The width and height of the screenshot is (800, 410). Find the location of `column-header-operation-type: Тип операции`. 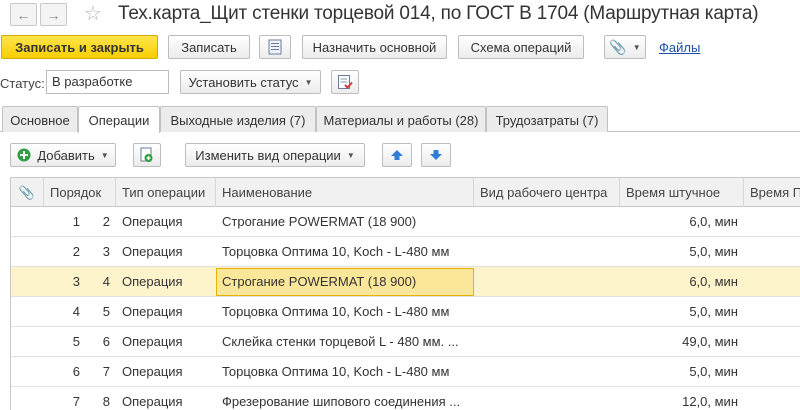

column-header-operation-type: Тип операции is located at coordinates (166, 192).